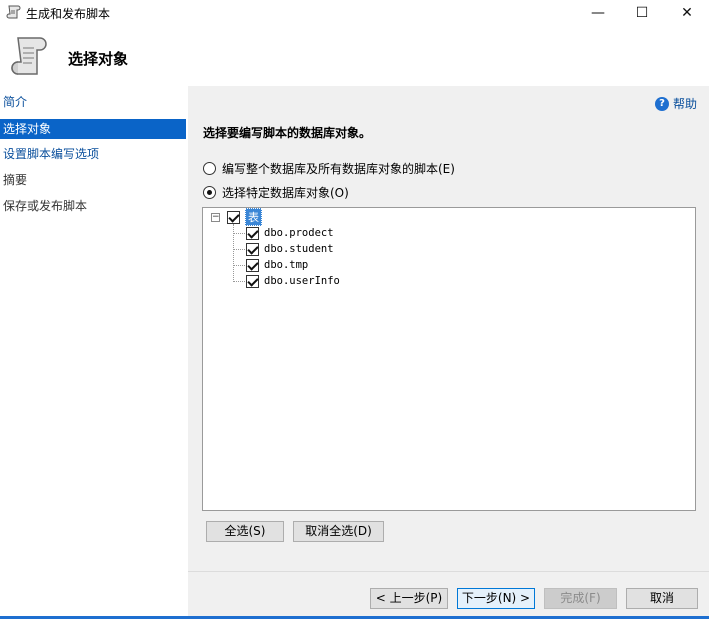 The height and width of the screenshot is (619, 709). I want to click on title-bar: 生成和发布脚本 — ☐ ✕, so click(354, 13).